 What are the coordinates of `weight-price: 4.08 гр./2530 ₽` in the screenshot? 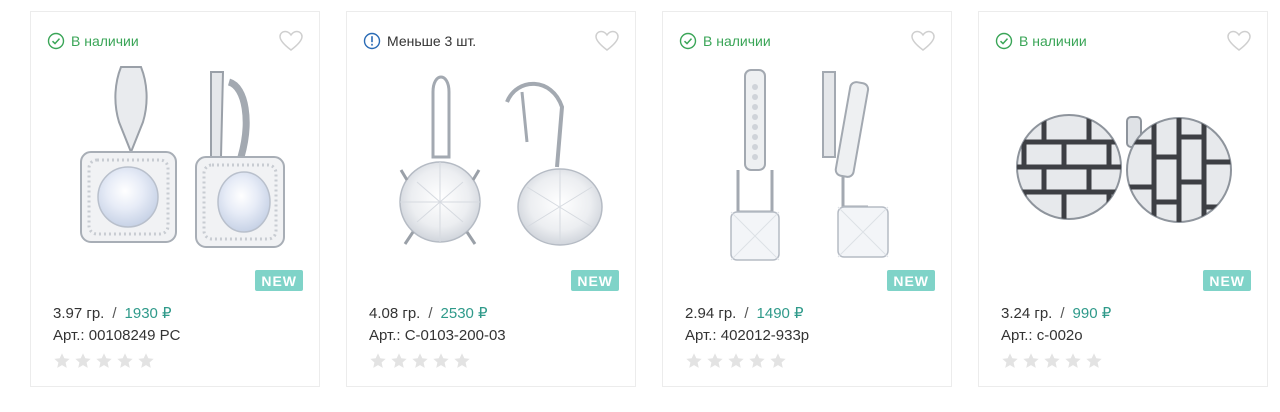 It's located at (428, 313).